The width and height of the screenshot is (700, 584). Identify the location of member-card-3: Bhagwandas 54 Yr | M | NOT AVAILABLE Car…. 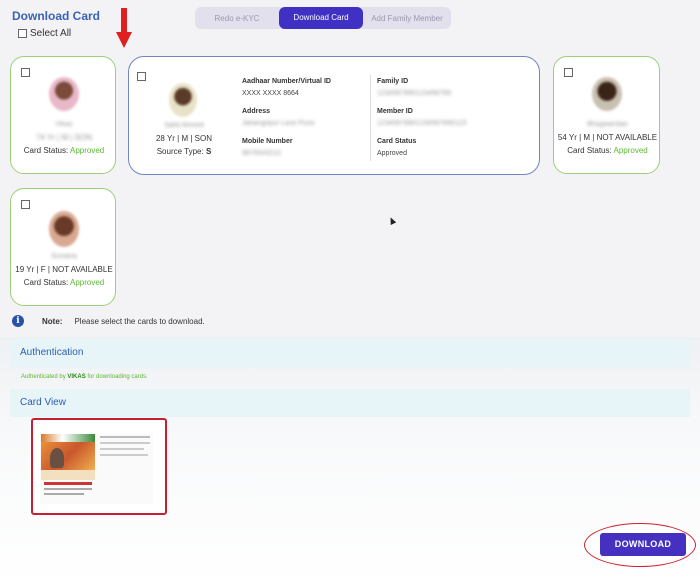
(606, 115).